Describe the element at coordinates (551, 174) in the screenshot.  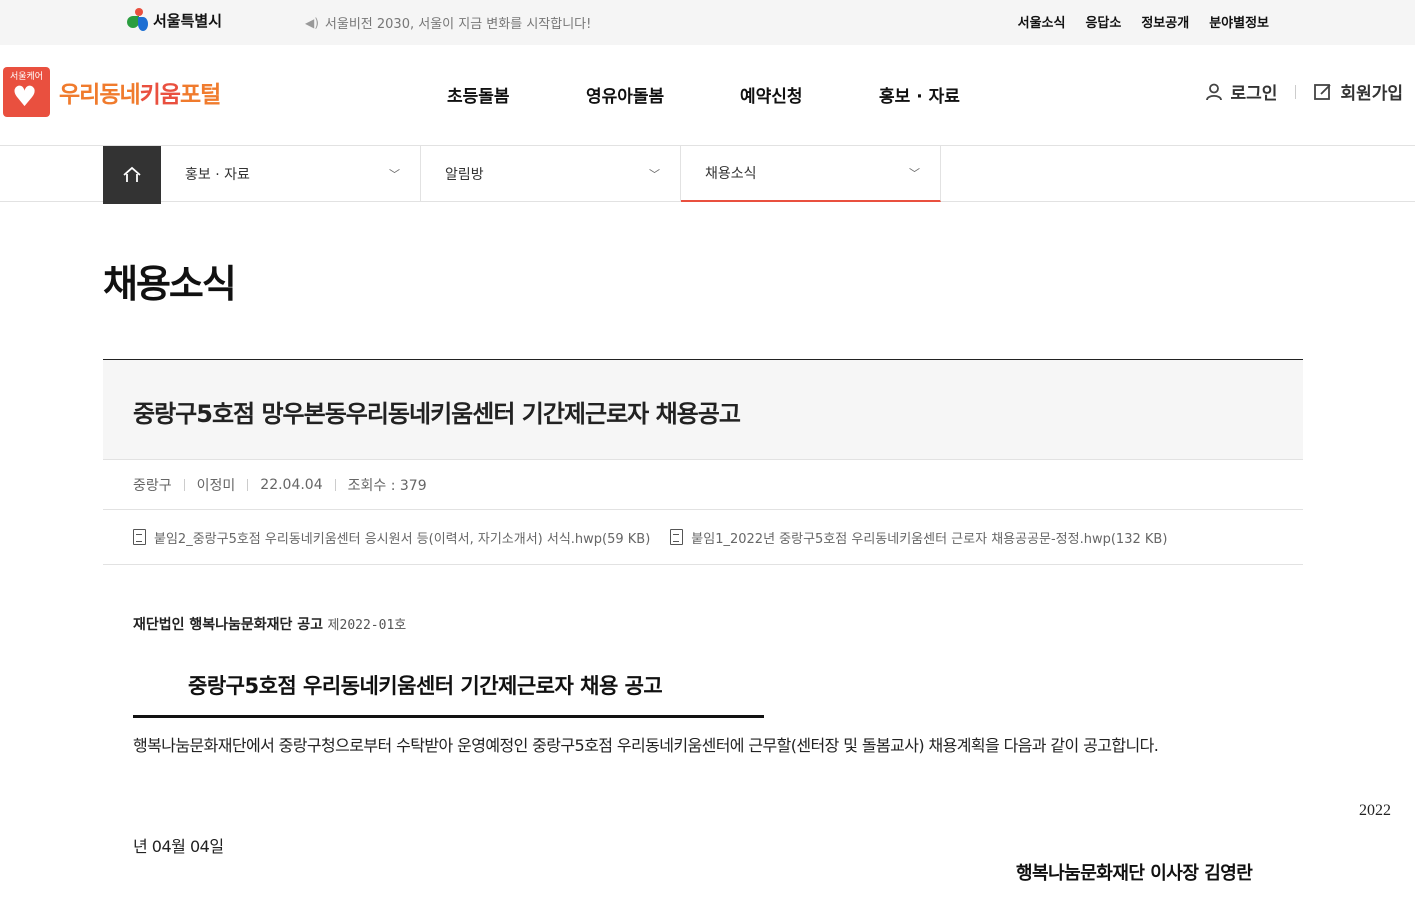
I see `breadcrumb-depth2-dropdown: 알림방 ﹀` at that location.